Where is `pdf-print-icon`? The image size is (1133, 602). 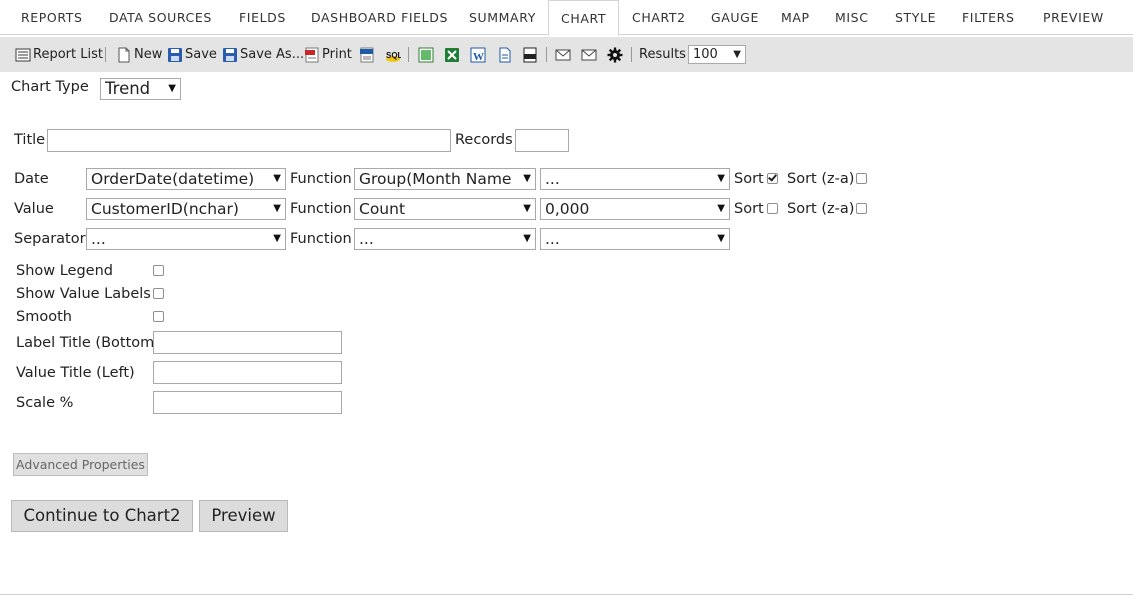
pdf-print-icon is located at coordinates (312, 54).